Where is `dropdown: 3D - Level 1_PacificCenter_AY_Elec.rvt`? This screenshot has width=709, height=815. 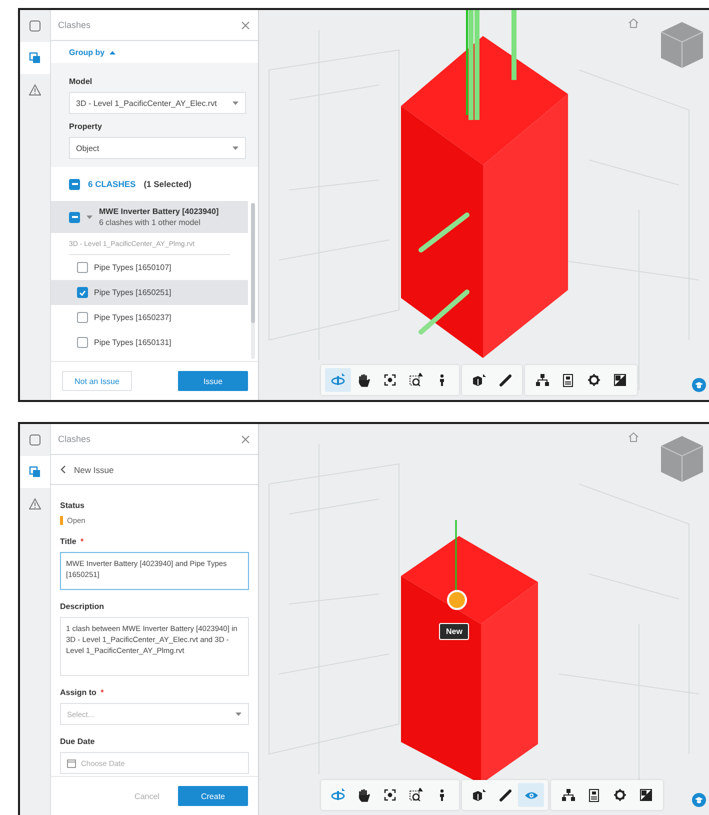 dropdown: 3D - Level 1_PacificCenter_AY_Elec.rvt is located at coordinates (157, 103).